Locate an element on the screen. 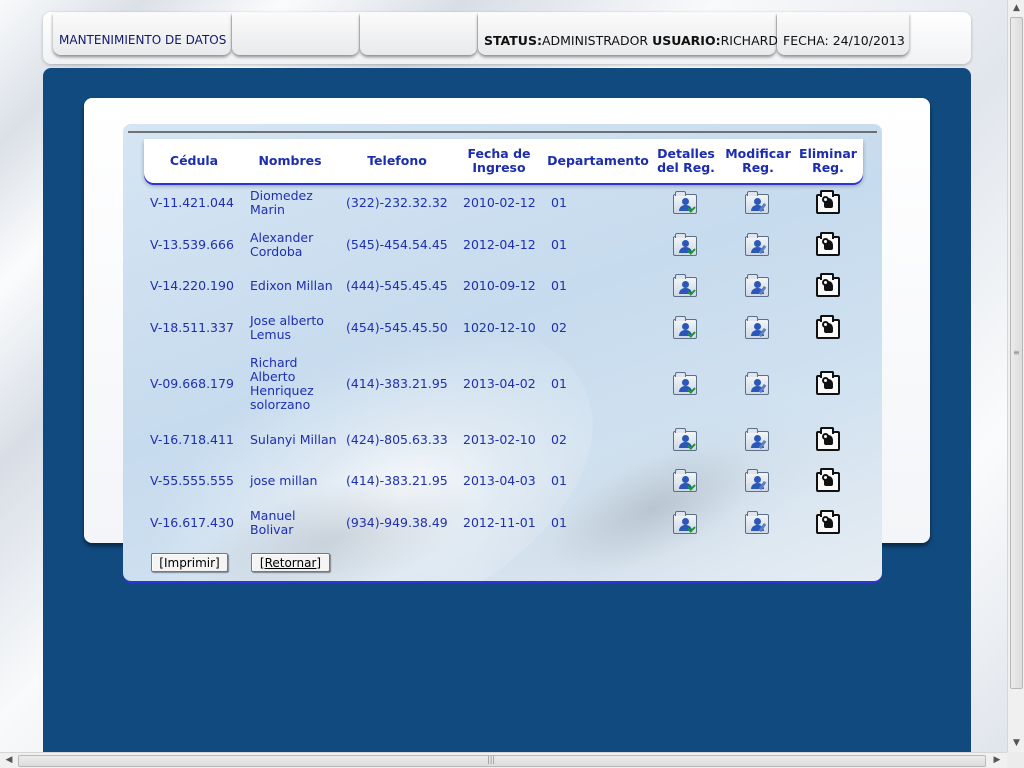 The width and height of the screenshot is (1024, 768). cell-fecha-ingreso: 2010-02-12 is located at coordinates (499, 202).